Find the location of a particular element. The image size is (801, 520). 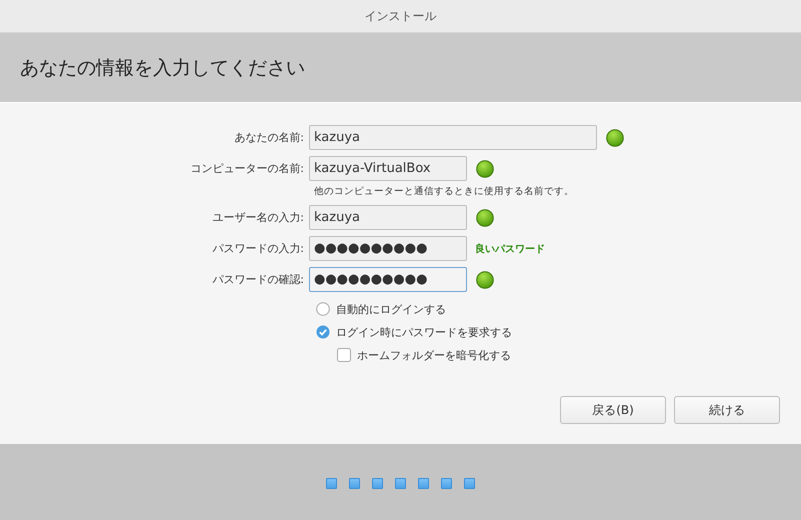

input-field: kazuya-VirtualBox is located at coordinates (388, 168).